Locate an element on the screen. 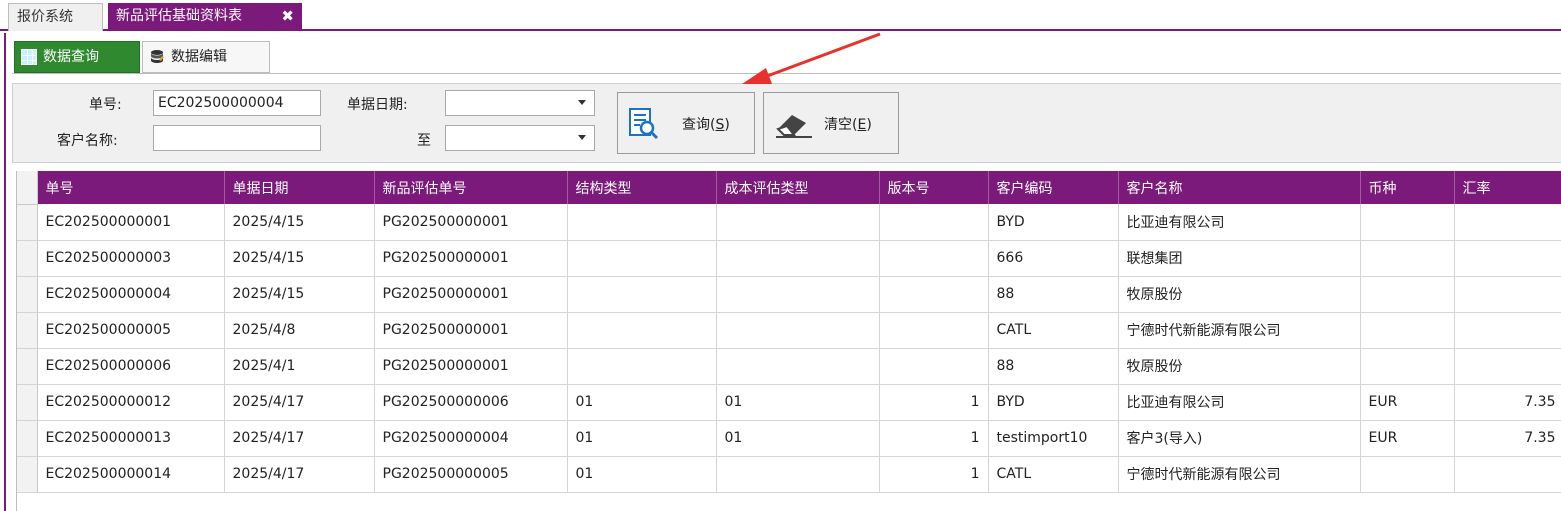 This screenshot has height=511, width=1561. table-cell: 2025/4/1 is located at coordinates (299, 366).